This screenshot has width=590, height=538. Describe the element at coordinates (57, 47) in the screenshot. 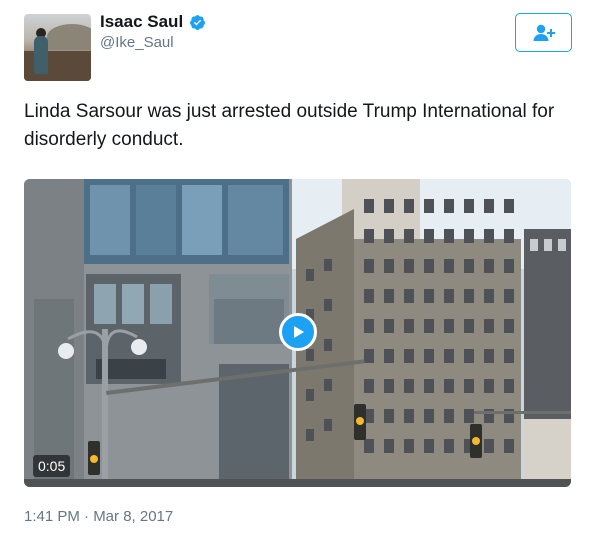

I see `avatar` at that location.